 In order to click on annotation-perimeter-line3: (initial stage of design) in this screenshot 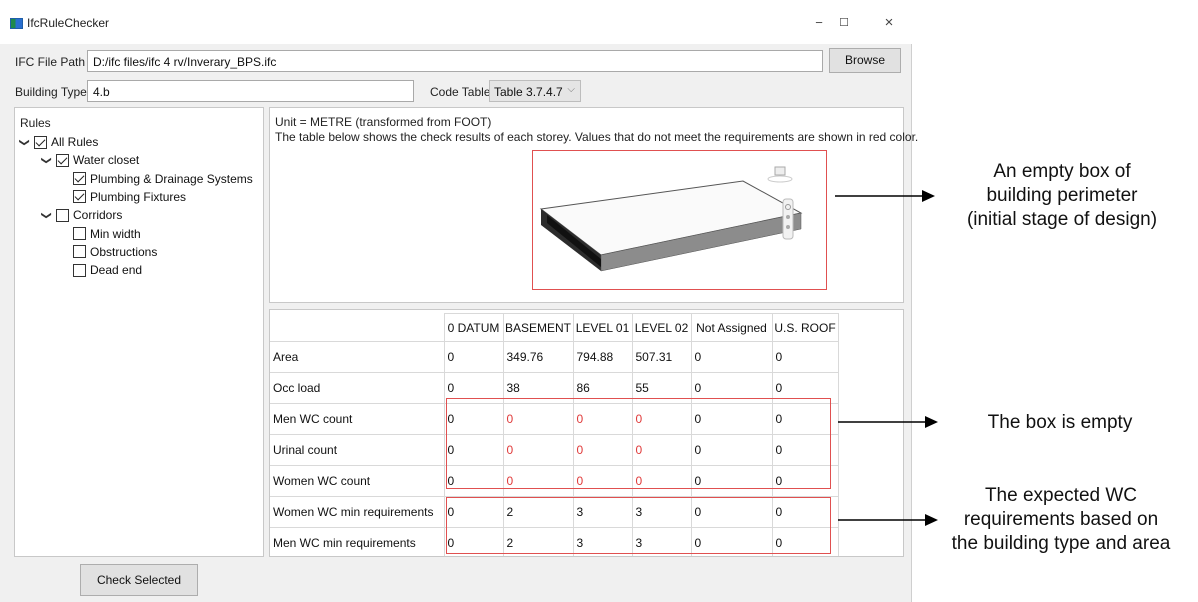, I will do `click(1062, 219)`.